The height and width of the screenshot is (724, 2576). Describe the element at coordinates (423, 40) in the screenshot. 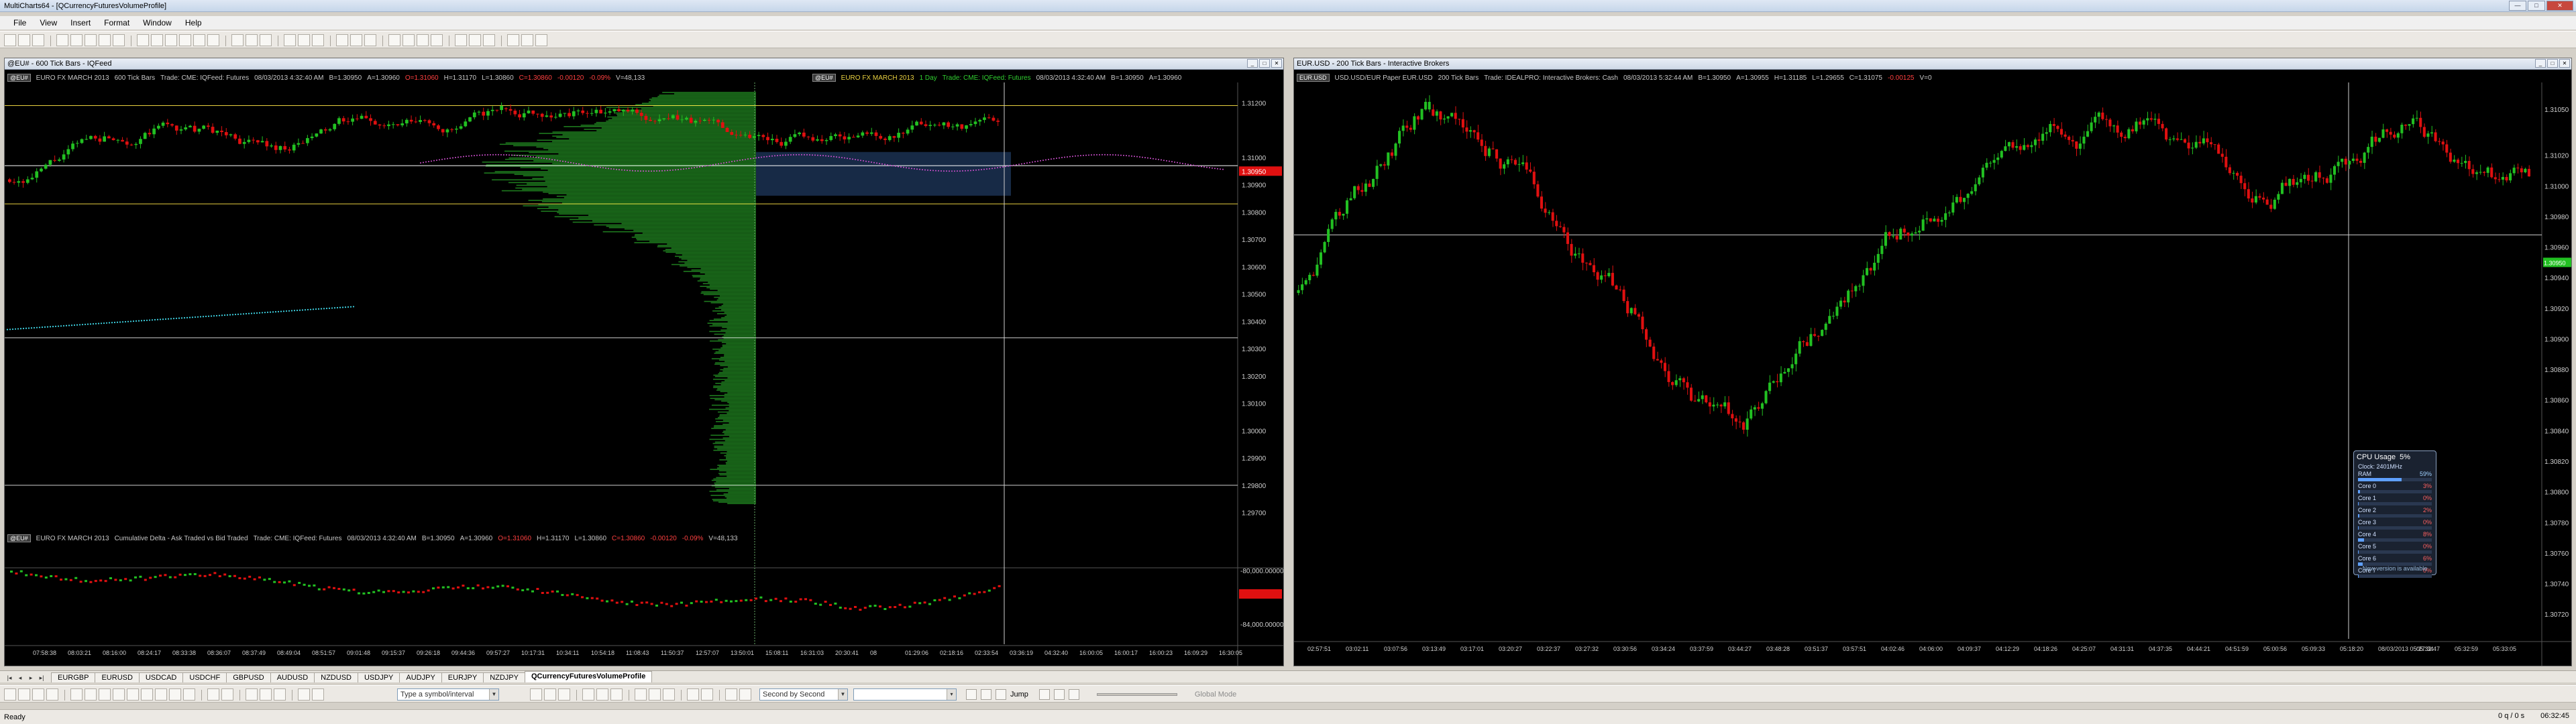

I see `drawing-icon` at that location.